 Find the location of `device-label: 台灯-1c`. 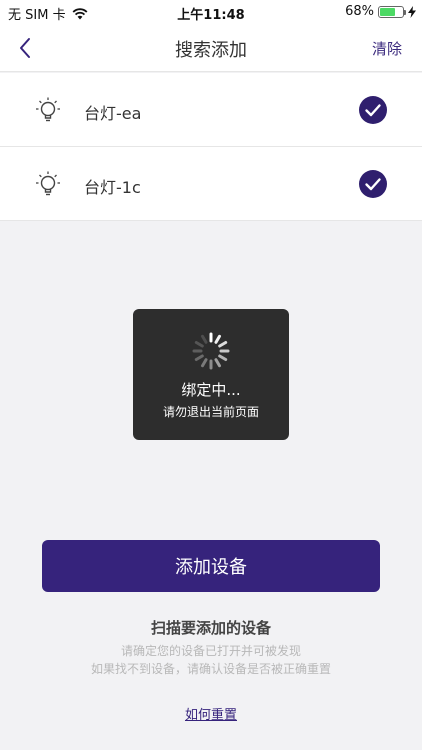

device-label: 台灯-1c is located at coordinates (112, 187).